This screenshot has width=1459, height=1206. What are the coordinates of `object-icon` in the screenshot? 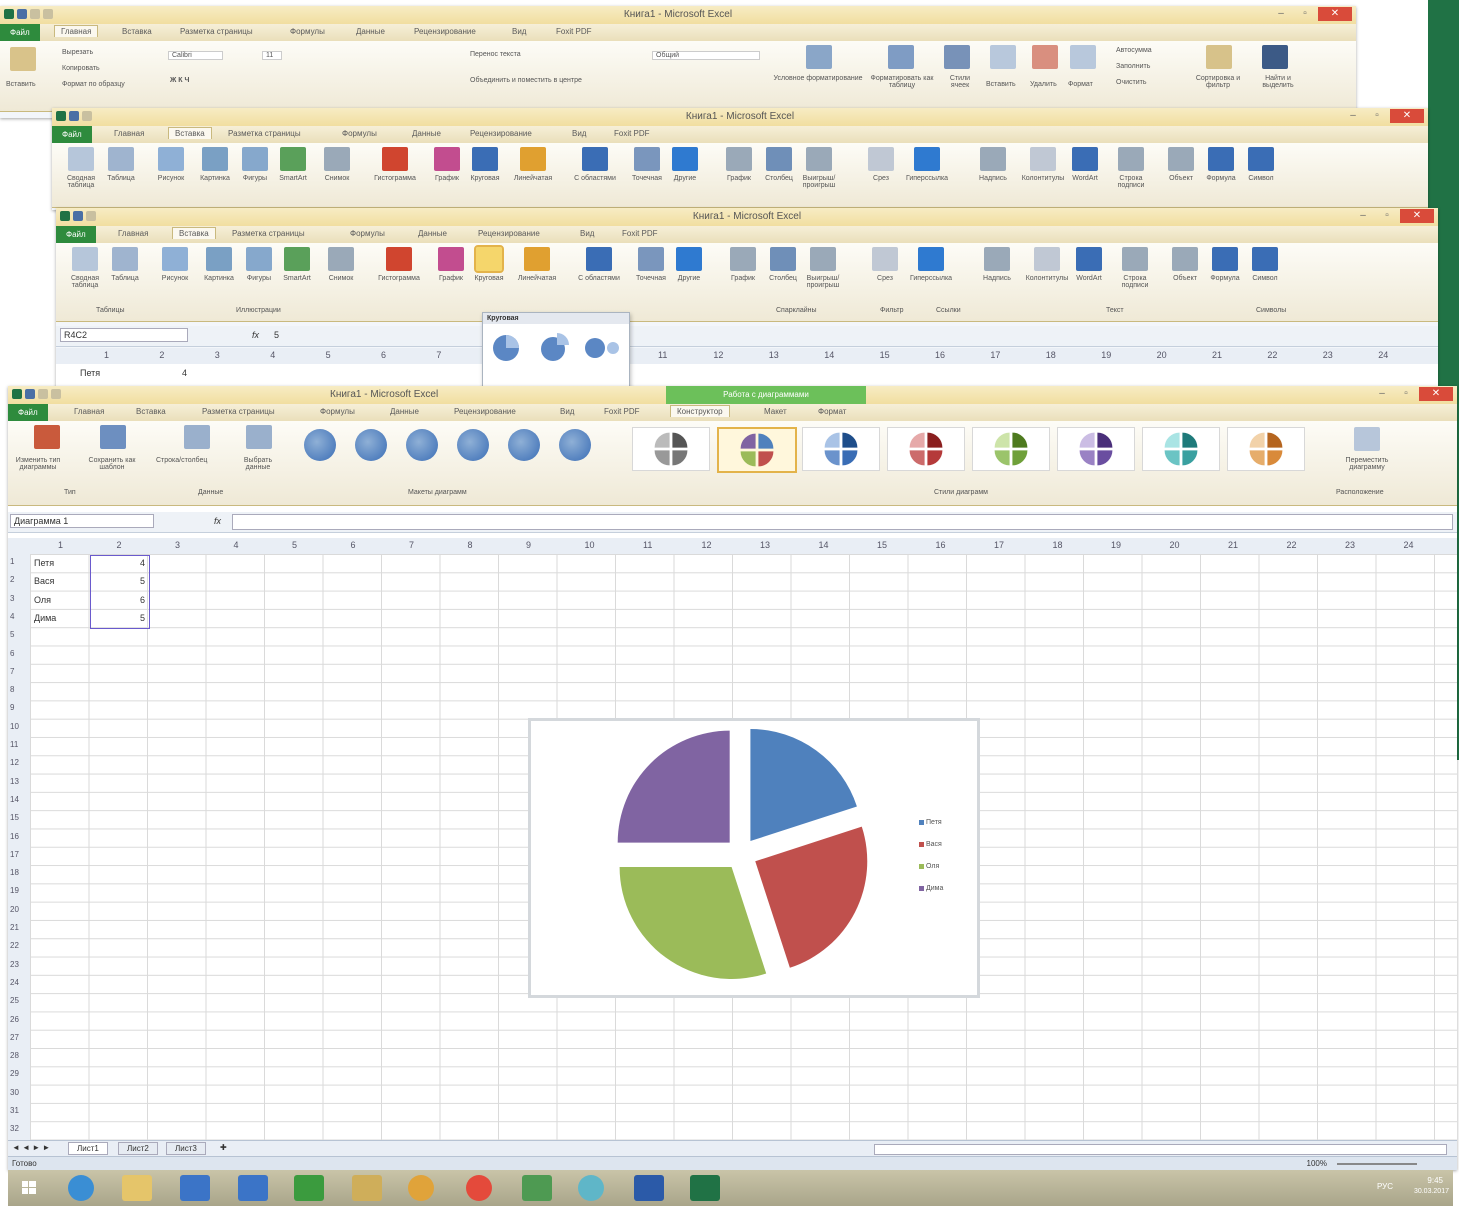 It's located at (1185, 259).